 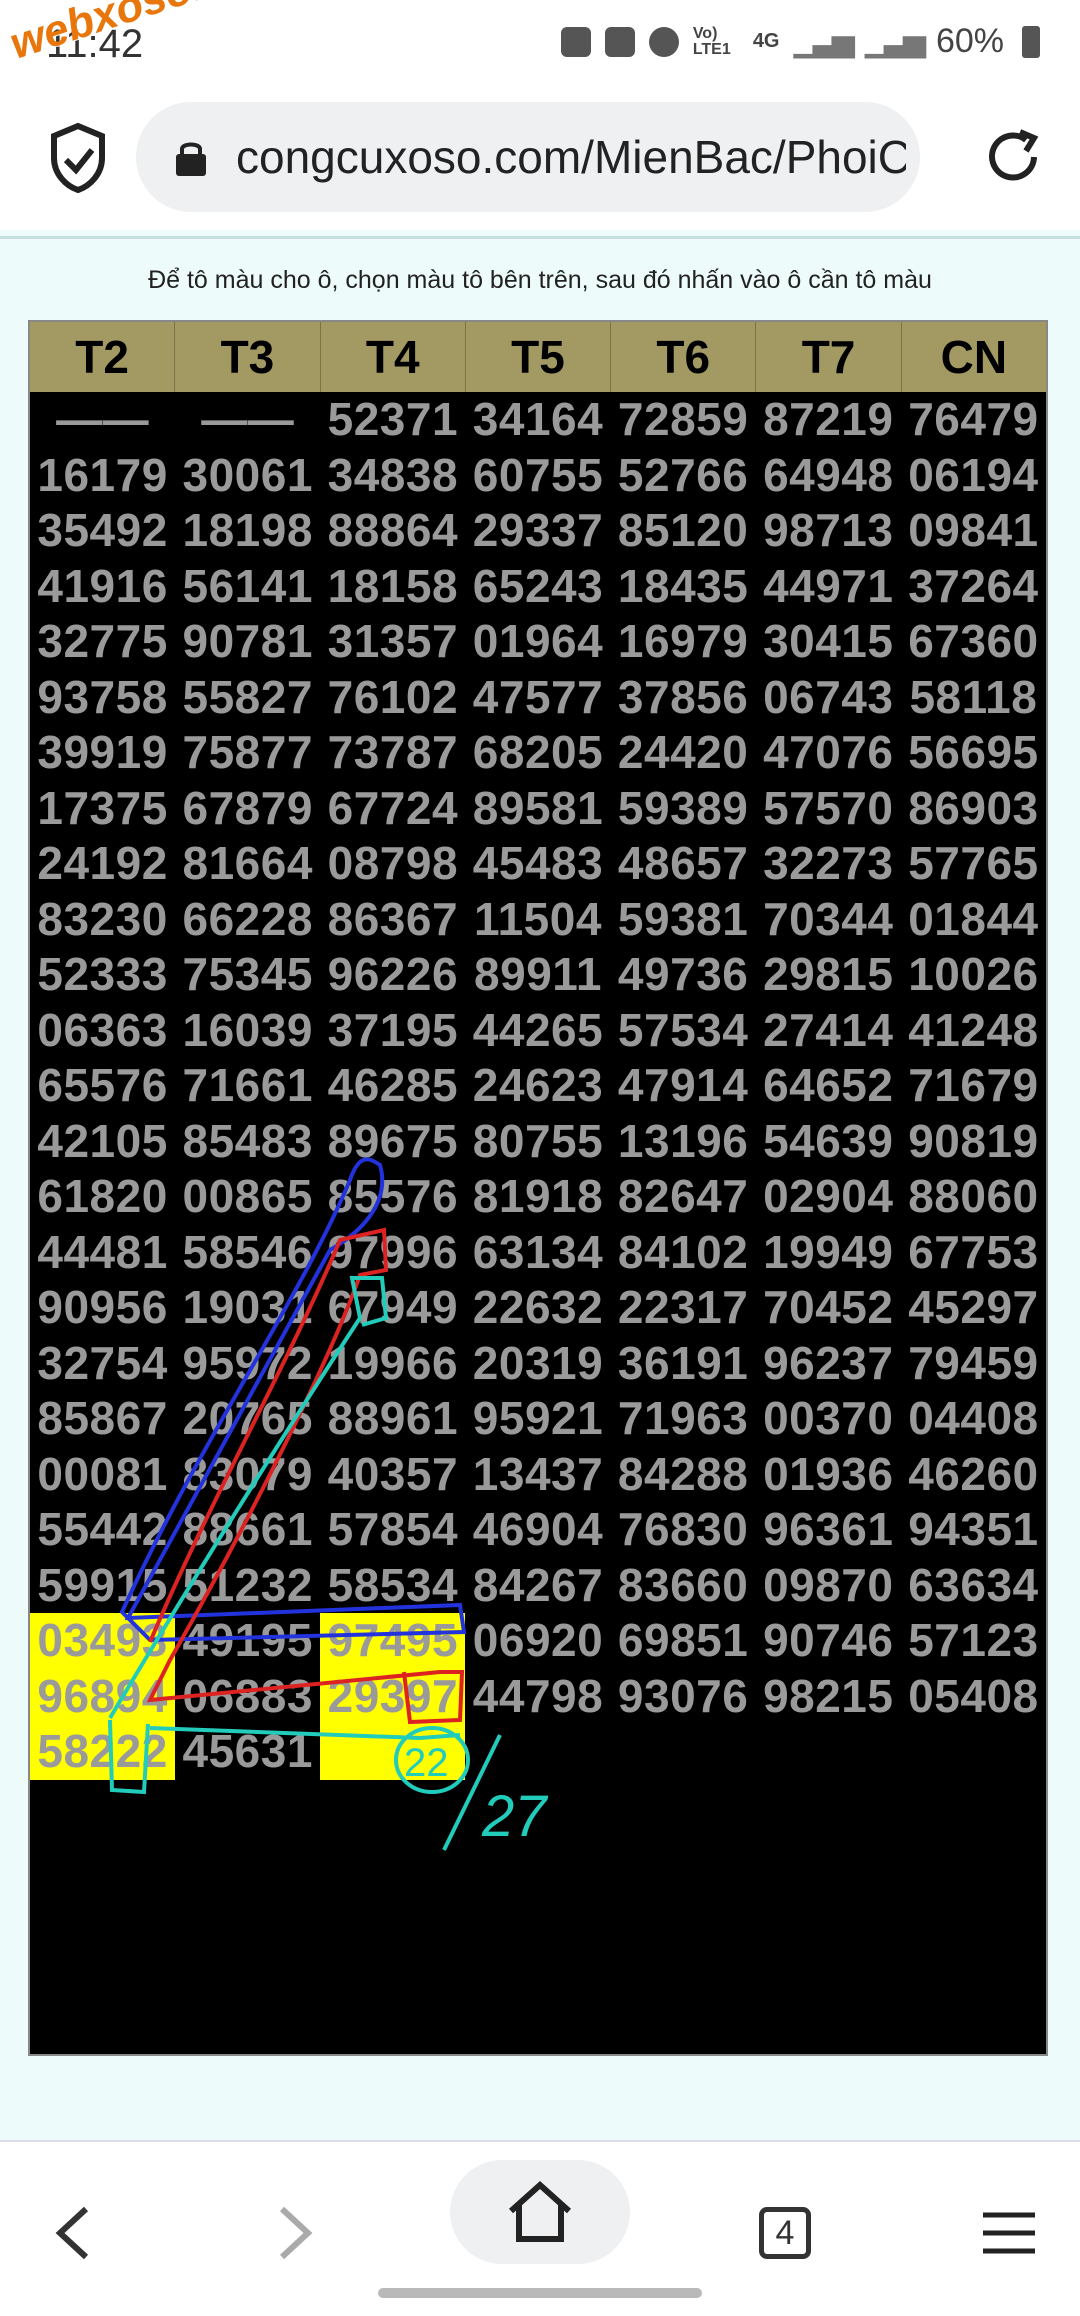 I want to click on result-cell: 57765, so click(x=973, y=864).